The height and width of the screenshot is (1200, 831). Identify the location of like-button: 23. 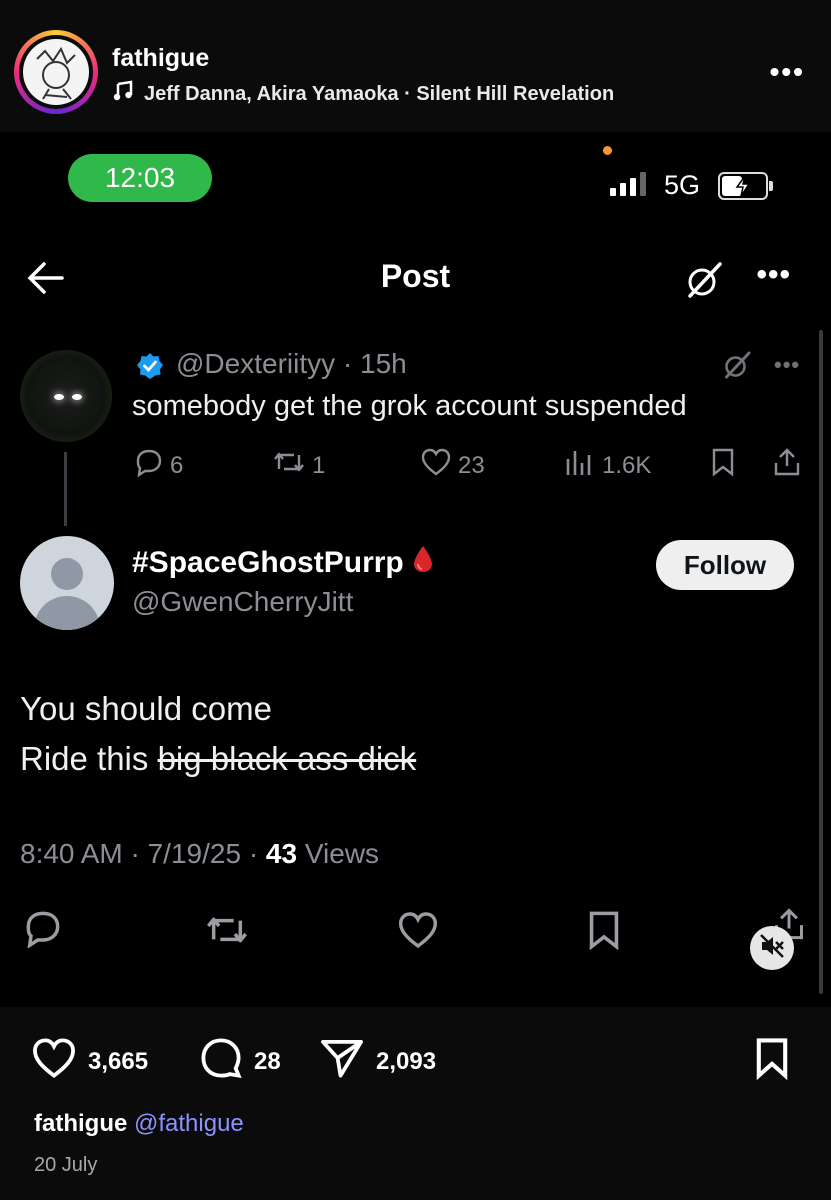
(452, 465).